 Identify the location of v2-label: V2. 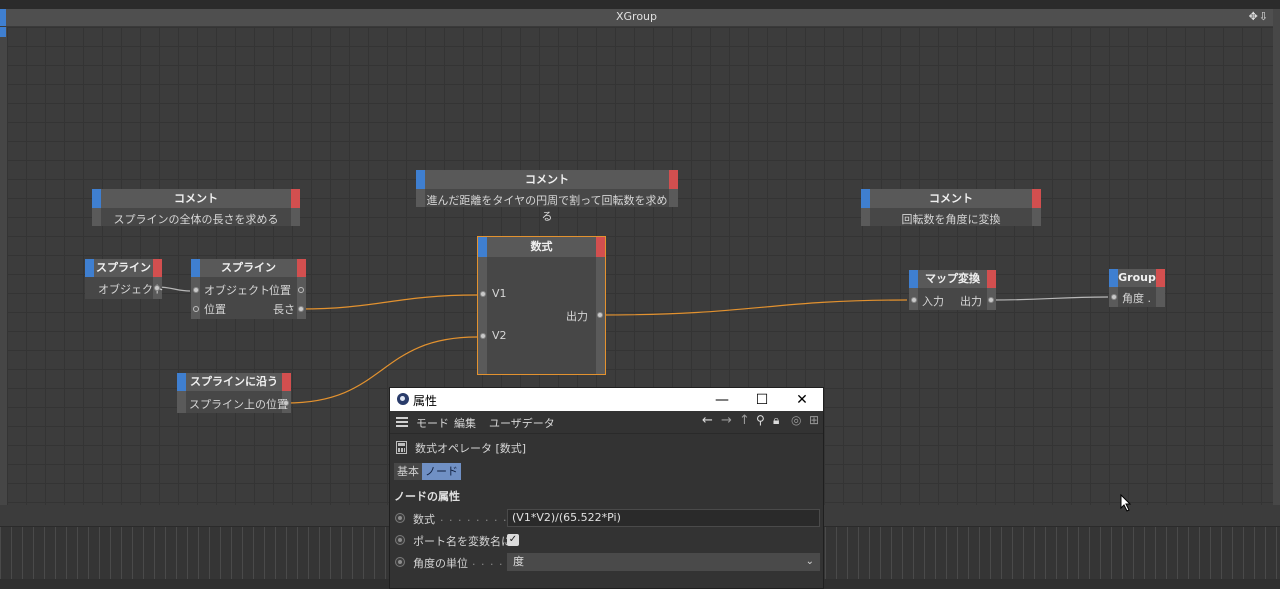
(499, 335).